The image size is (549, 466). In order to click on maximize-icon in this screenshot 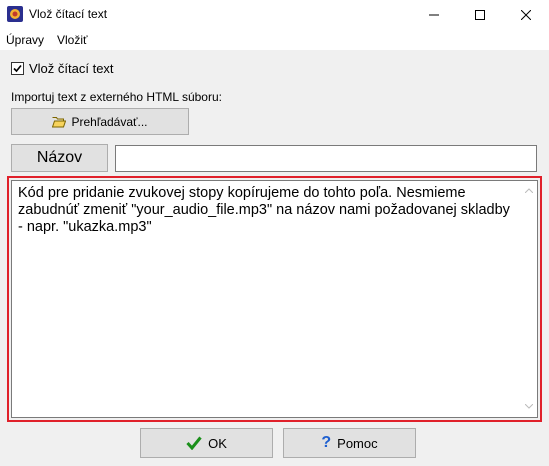, I will do `click(480, 15)`.